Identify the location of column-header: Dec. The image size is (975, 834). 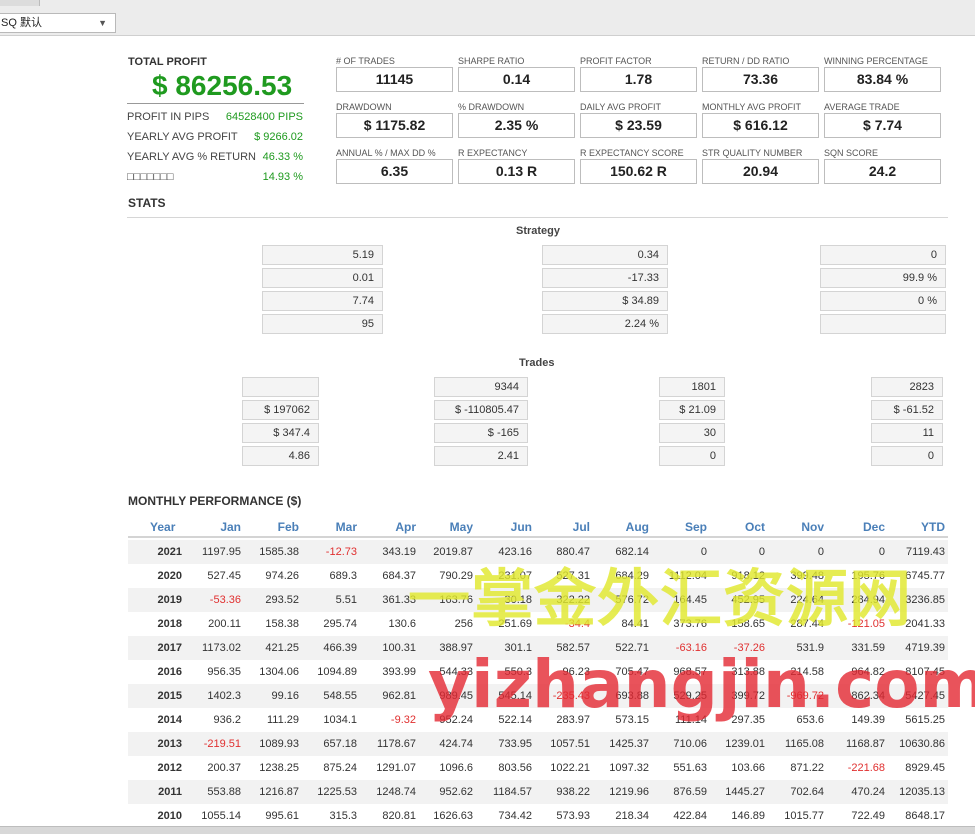
(874, 527).